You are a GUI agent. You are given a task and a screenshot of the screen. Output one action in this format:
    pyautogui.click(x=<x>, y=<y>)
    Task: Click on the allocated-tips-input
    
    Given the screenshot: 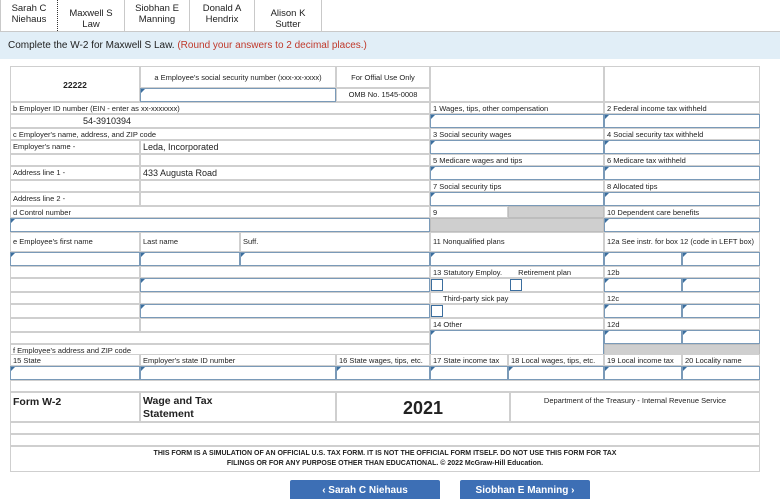 What is the action you would take?
    pyautogui.click(x=682, y=199)
    